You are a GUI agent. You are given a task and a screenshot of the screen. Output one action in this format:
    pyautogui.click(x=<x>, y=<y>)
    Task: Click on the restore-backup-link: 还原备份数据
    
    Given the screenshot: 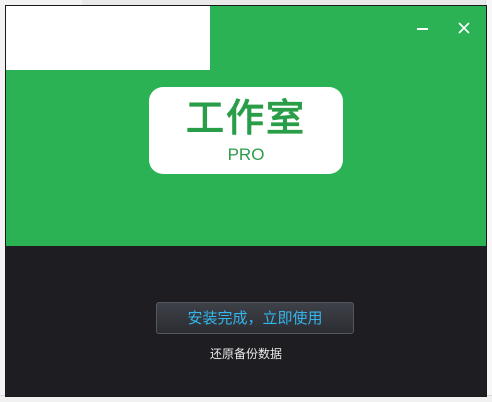 What is the action you would take?
    pyautogui.click(x=246, y=354)
    